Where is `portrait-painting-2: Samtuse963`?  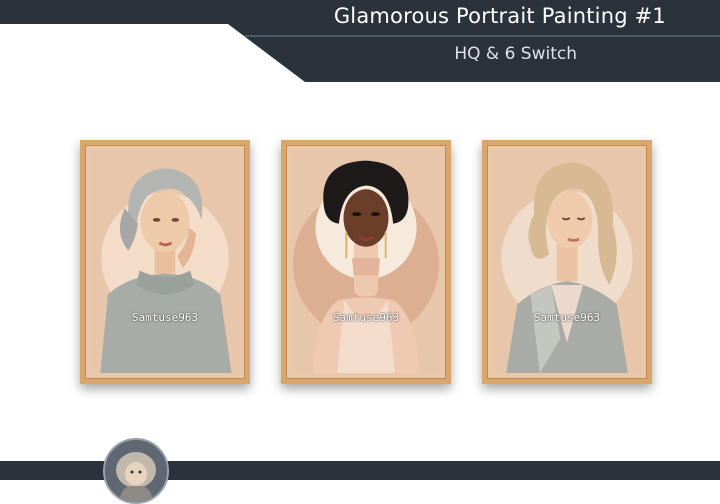
portrait-painting-2: Samtuse963 is located at coordinates (366, 262).